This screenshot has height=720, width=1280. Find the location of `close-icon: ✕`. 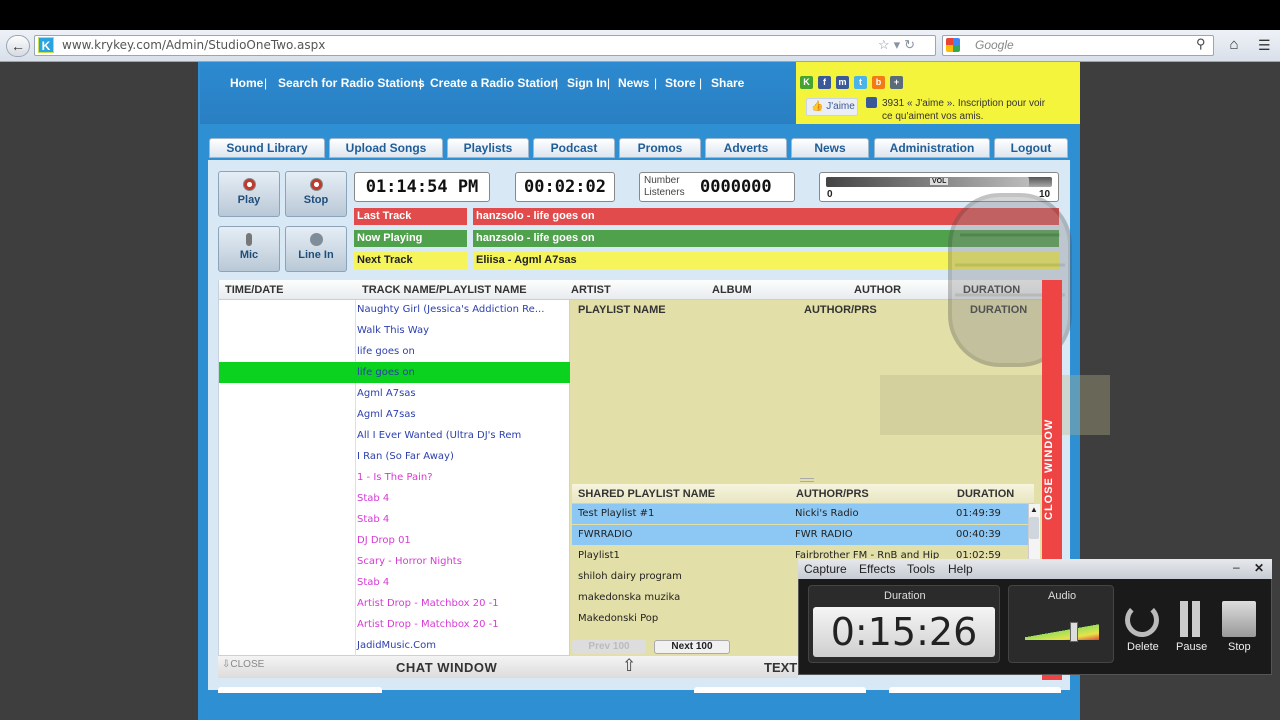

close-icon: ✕ is located at coordinates (1259, 568).